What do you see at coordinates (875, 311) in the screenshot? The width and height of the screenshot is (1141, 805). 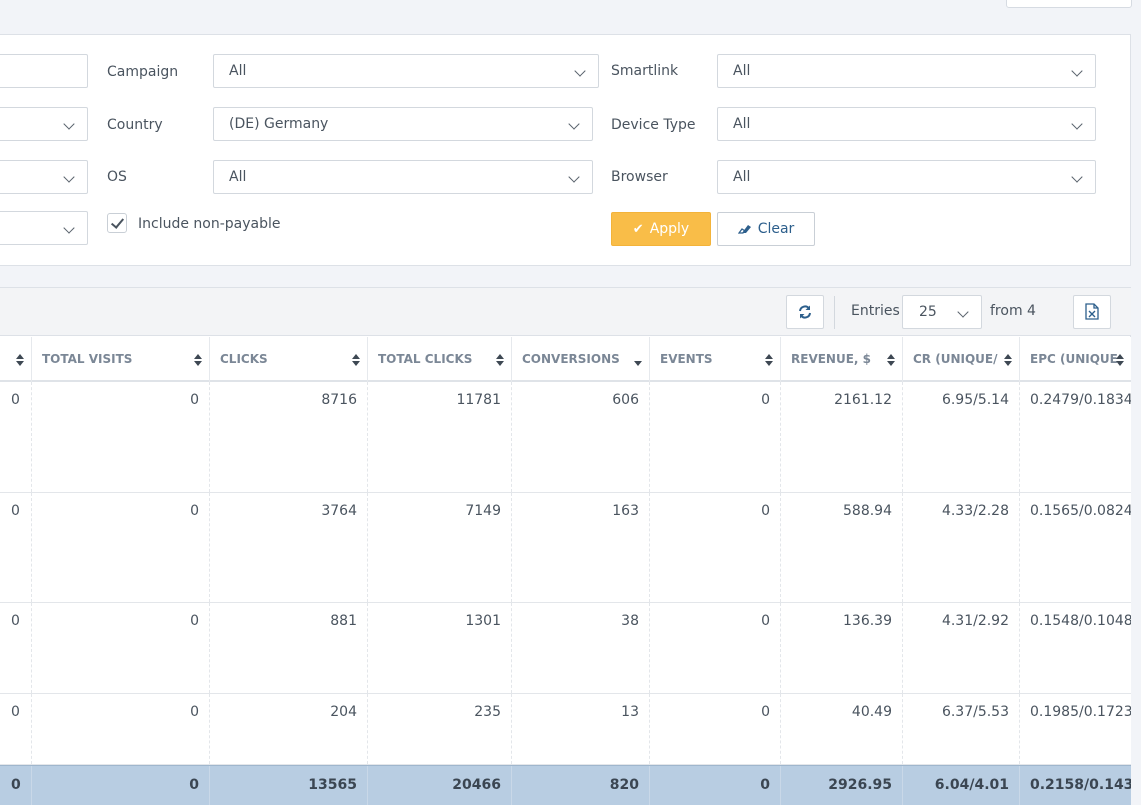 I see `entries-label: Entries` at bounding box center [875, 311].